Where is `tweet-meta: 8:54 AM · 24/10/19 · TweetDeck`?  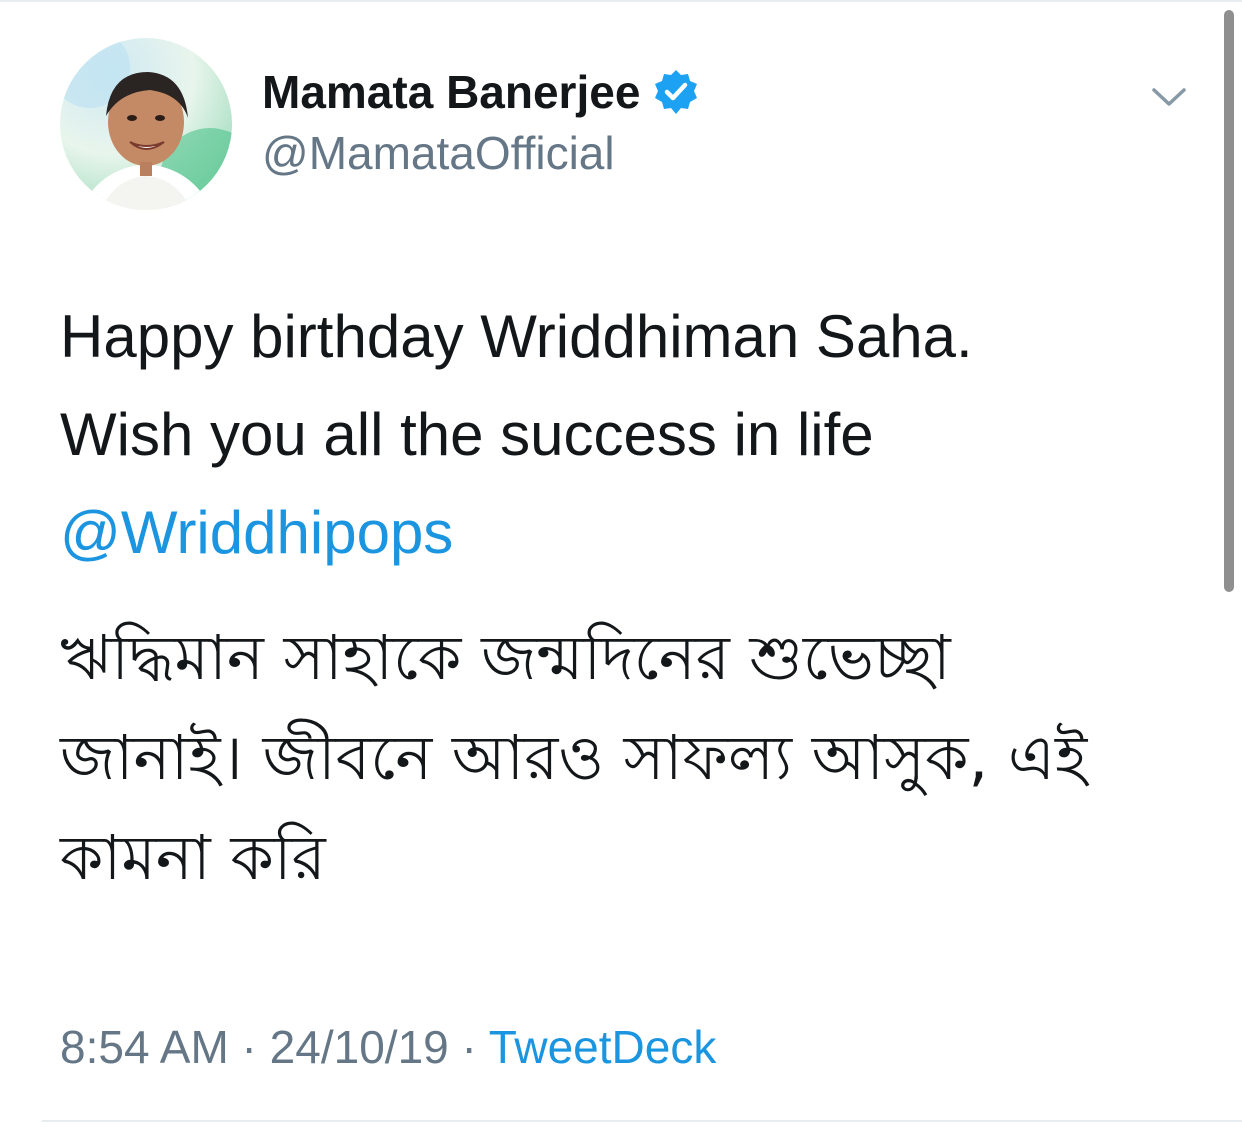
tweet-meta: 8:54 AM · 24/10/19 · TweetDeck is located at coordinates (388, 1047).